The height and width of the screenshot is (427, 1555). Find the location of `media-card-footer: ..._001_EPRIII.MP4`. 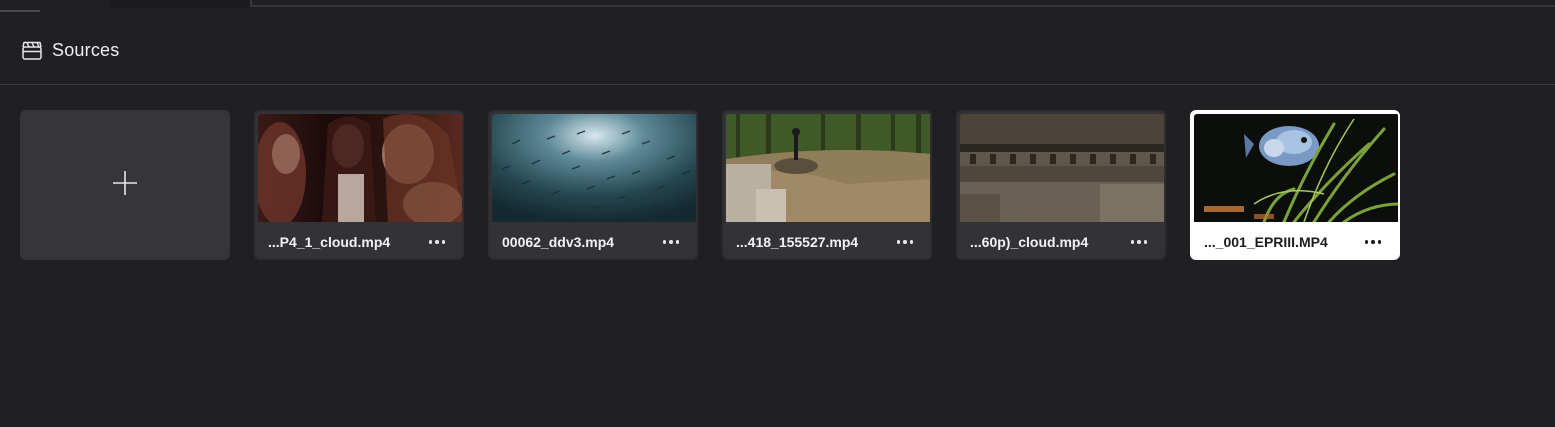

media-card-footer: ..._001_EPRIII.MP4 is located at coordinates (1295, 241).